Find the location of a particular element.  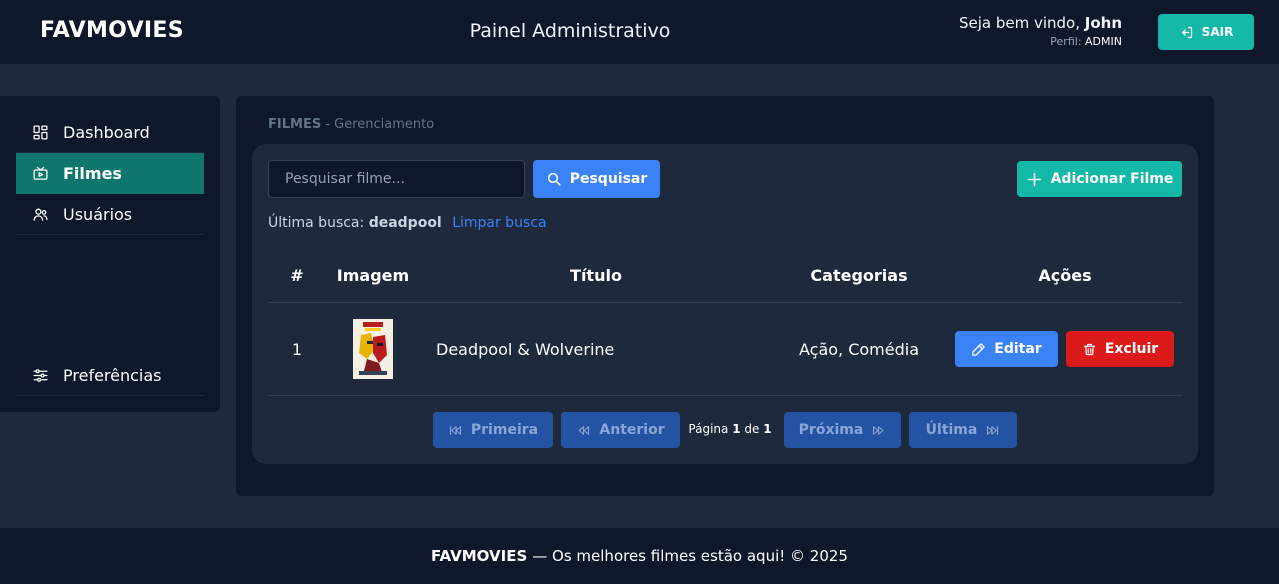

row-index: 1 is located at coordinates (297, 349).